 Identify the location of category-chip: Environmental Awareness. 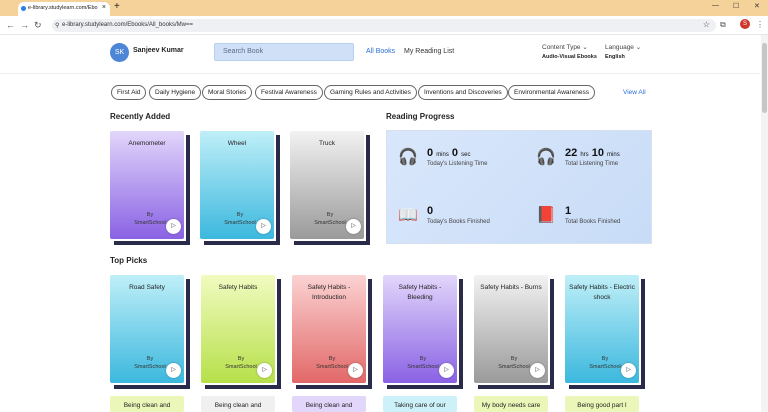
(552, 92).